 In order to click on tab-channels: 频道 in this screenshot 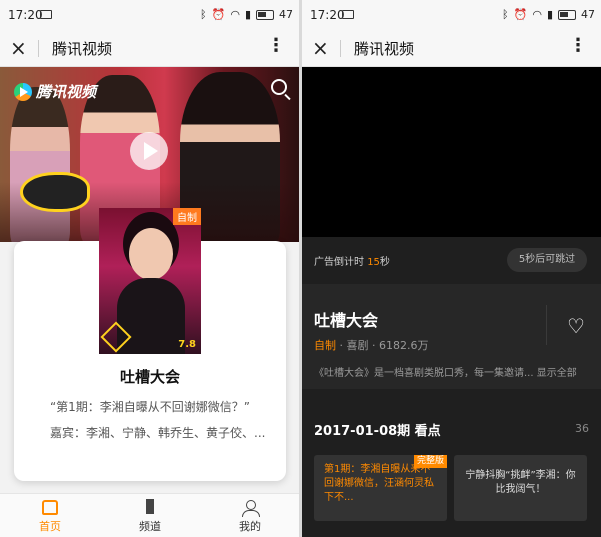, I will do `click(150, 516)`.